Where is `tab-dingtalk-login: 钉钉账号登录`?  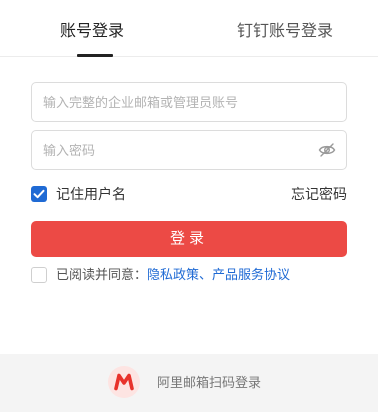 tab-dingtalk-login: 钉钉账号登录 is located at coordinates (285, 32).